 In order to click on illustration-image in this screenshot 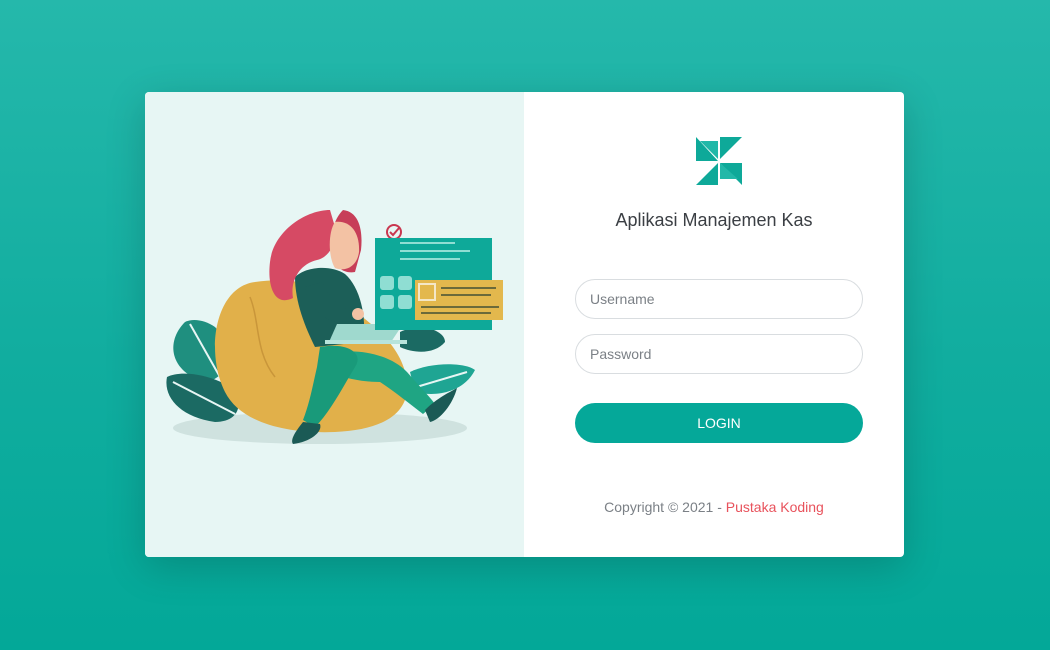, I will do `click(334, 327)`.